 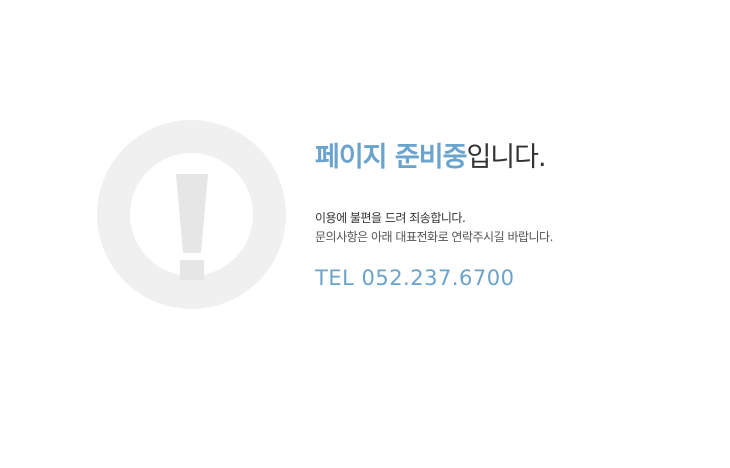 What do you see at coordinates (390, 218) in the screenshot?
I see `apology-text: 이용에 불편을 드려 죄송합니다.` at bounding box center [390, 218].